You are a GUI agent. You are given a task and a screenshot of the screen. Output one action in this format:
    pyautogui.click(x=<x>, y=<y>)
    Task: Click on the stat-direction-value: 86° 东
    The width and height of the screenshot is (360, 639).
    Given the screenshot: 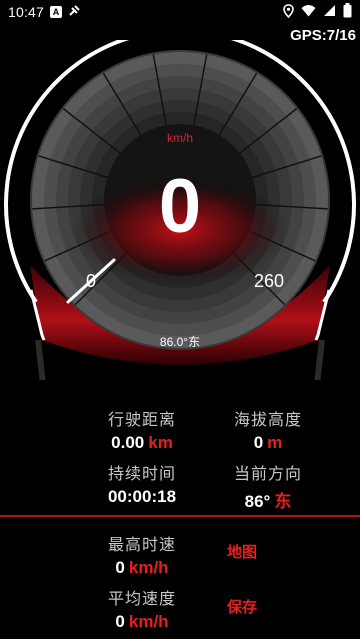 What is the action you would take?
    pyautogui.click(x=268, y=499)
    